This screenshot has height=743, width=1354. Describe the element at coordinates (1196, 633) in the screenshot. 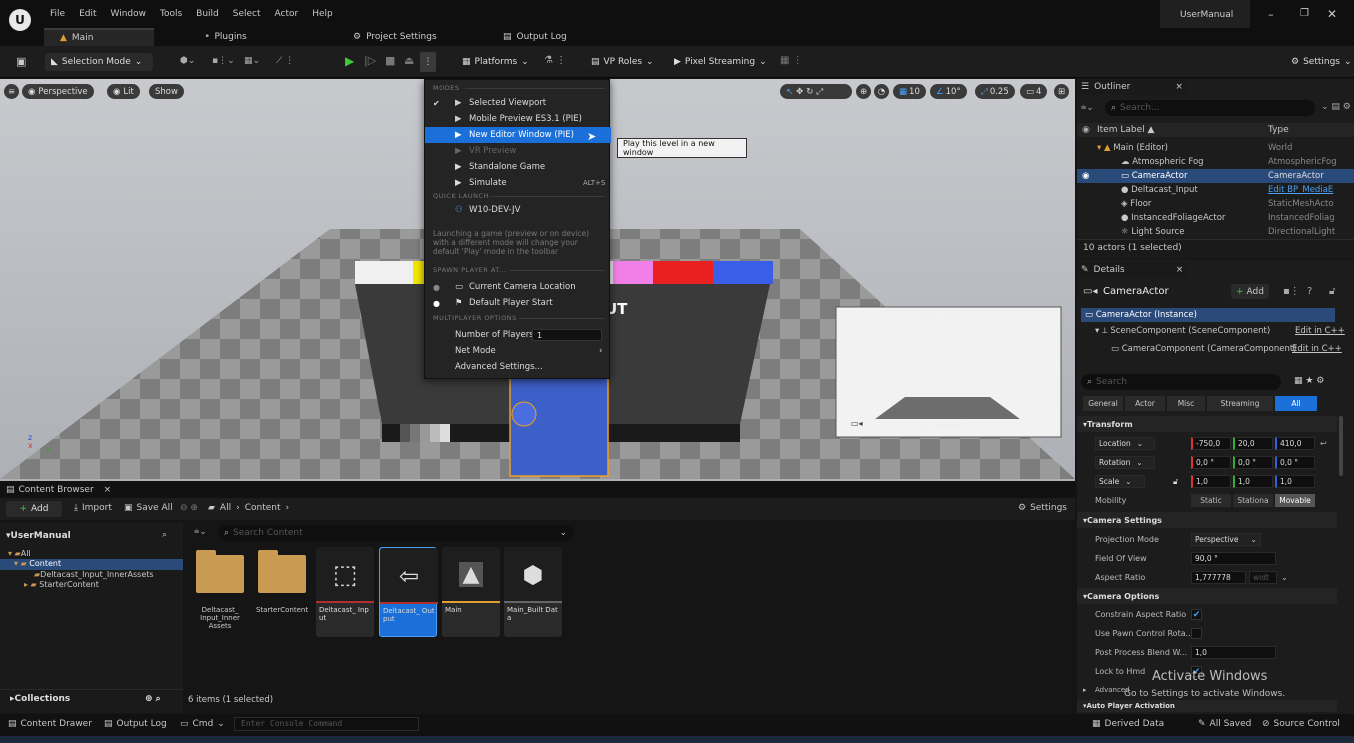

I see `use-pawn-checkbox` at that location.